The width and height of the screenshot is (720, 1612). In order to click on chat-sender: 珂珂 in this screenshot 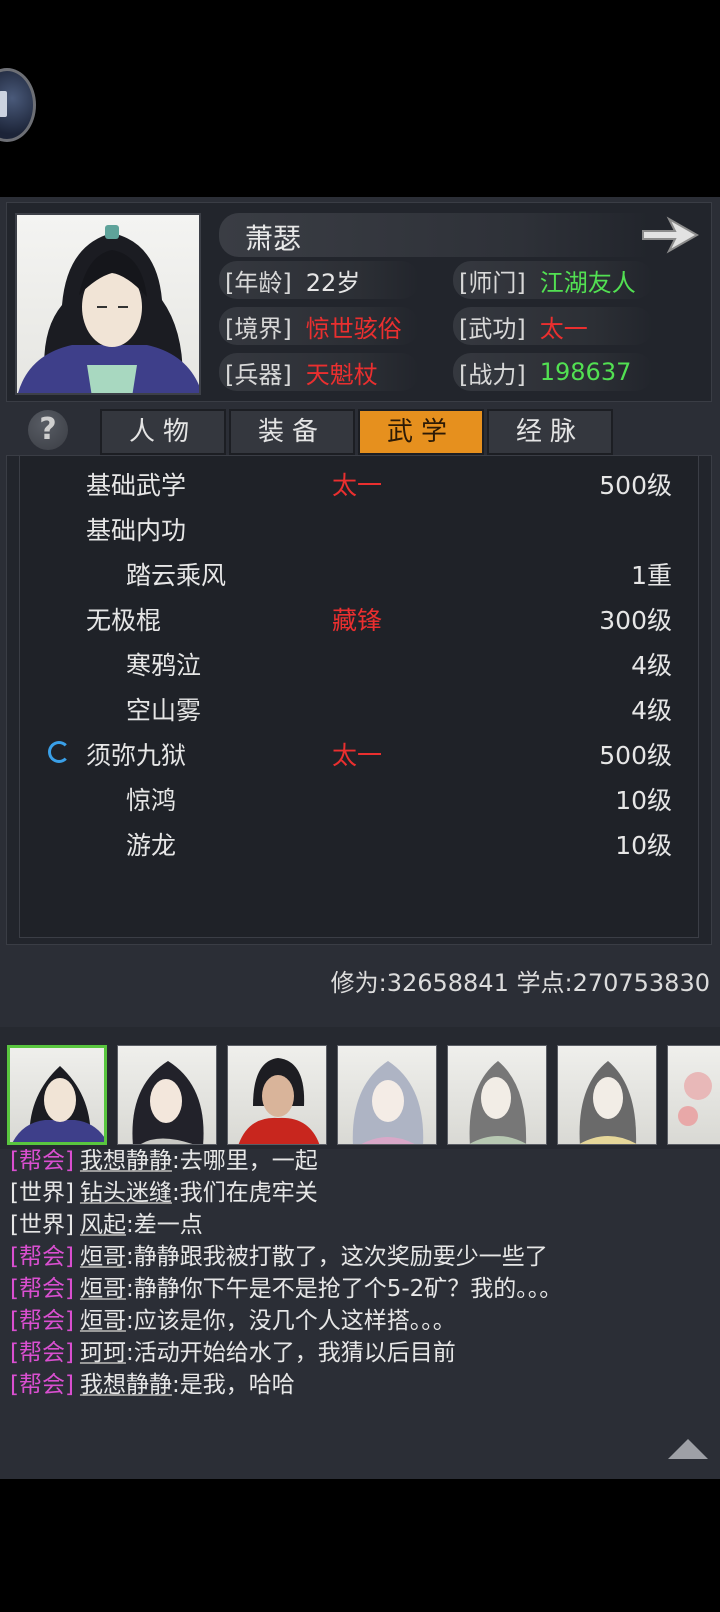, I will do `click(103, 1353)`.